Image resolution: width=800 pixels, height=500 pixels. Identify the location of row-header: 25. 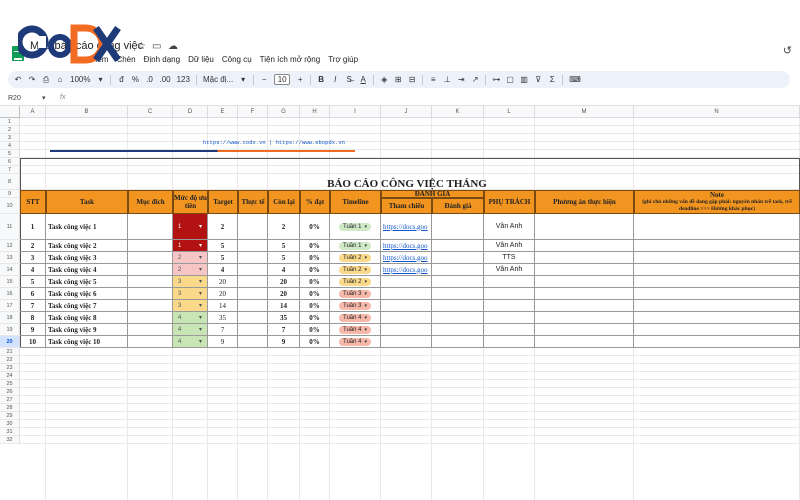
(10, 384).